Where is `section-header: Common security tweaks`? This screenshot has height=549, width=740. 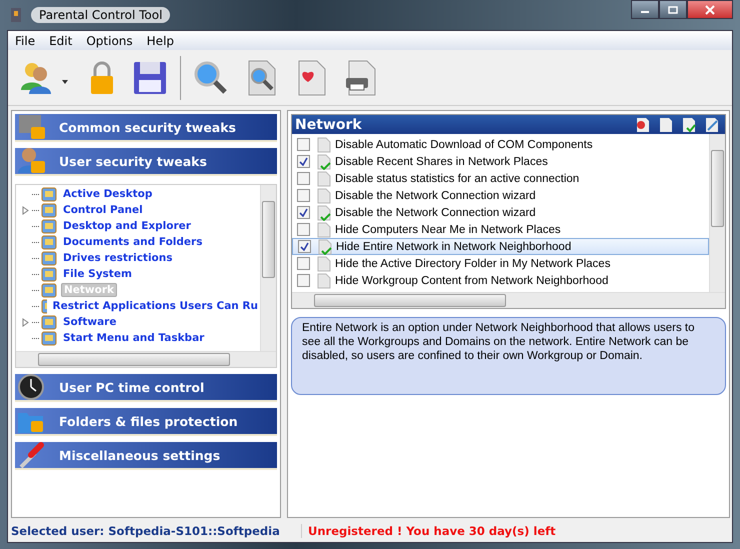
section-header: Common security tweaks is located at coordinates (146, 128).